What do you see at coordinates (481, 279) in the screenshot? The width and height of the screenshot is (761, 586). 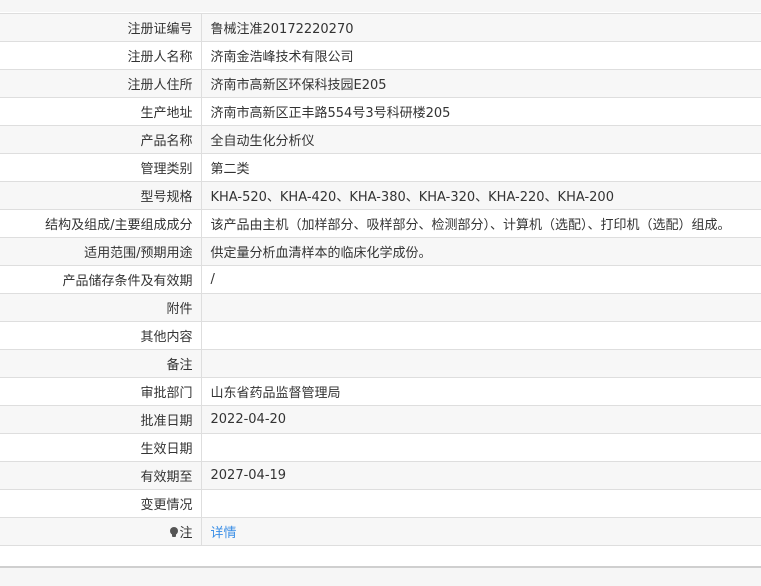 I see `row-value-storage-validity: /` at bounding box center [481, 279].